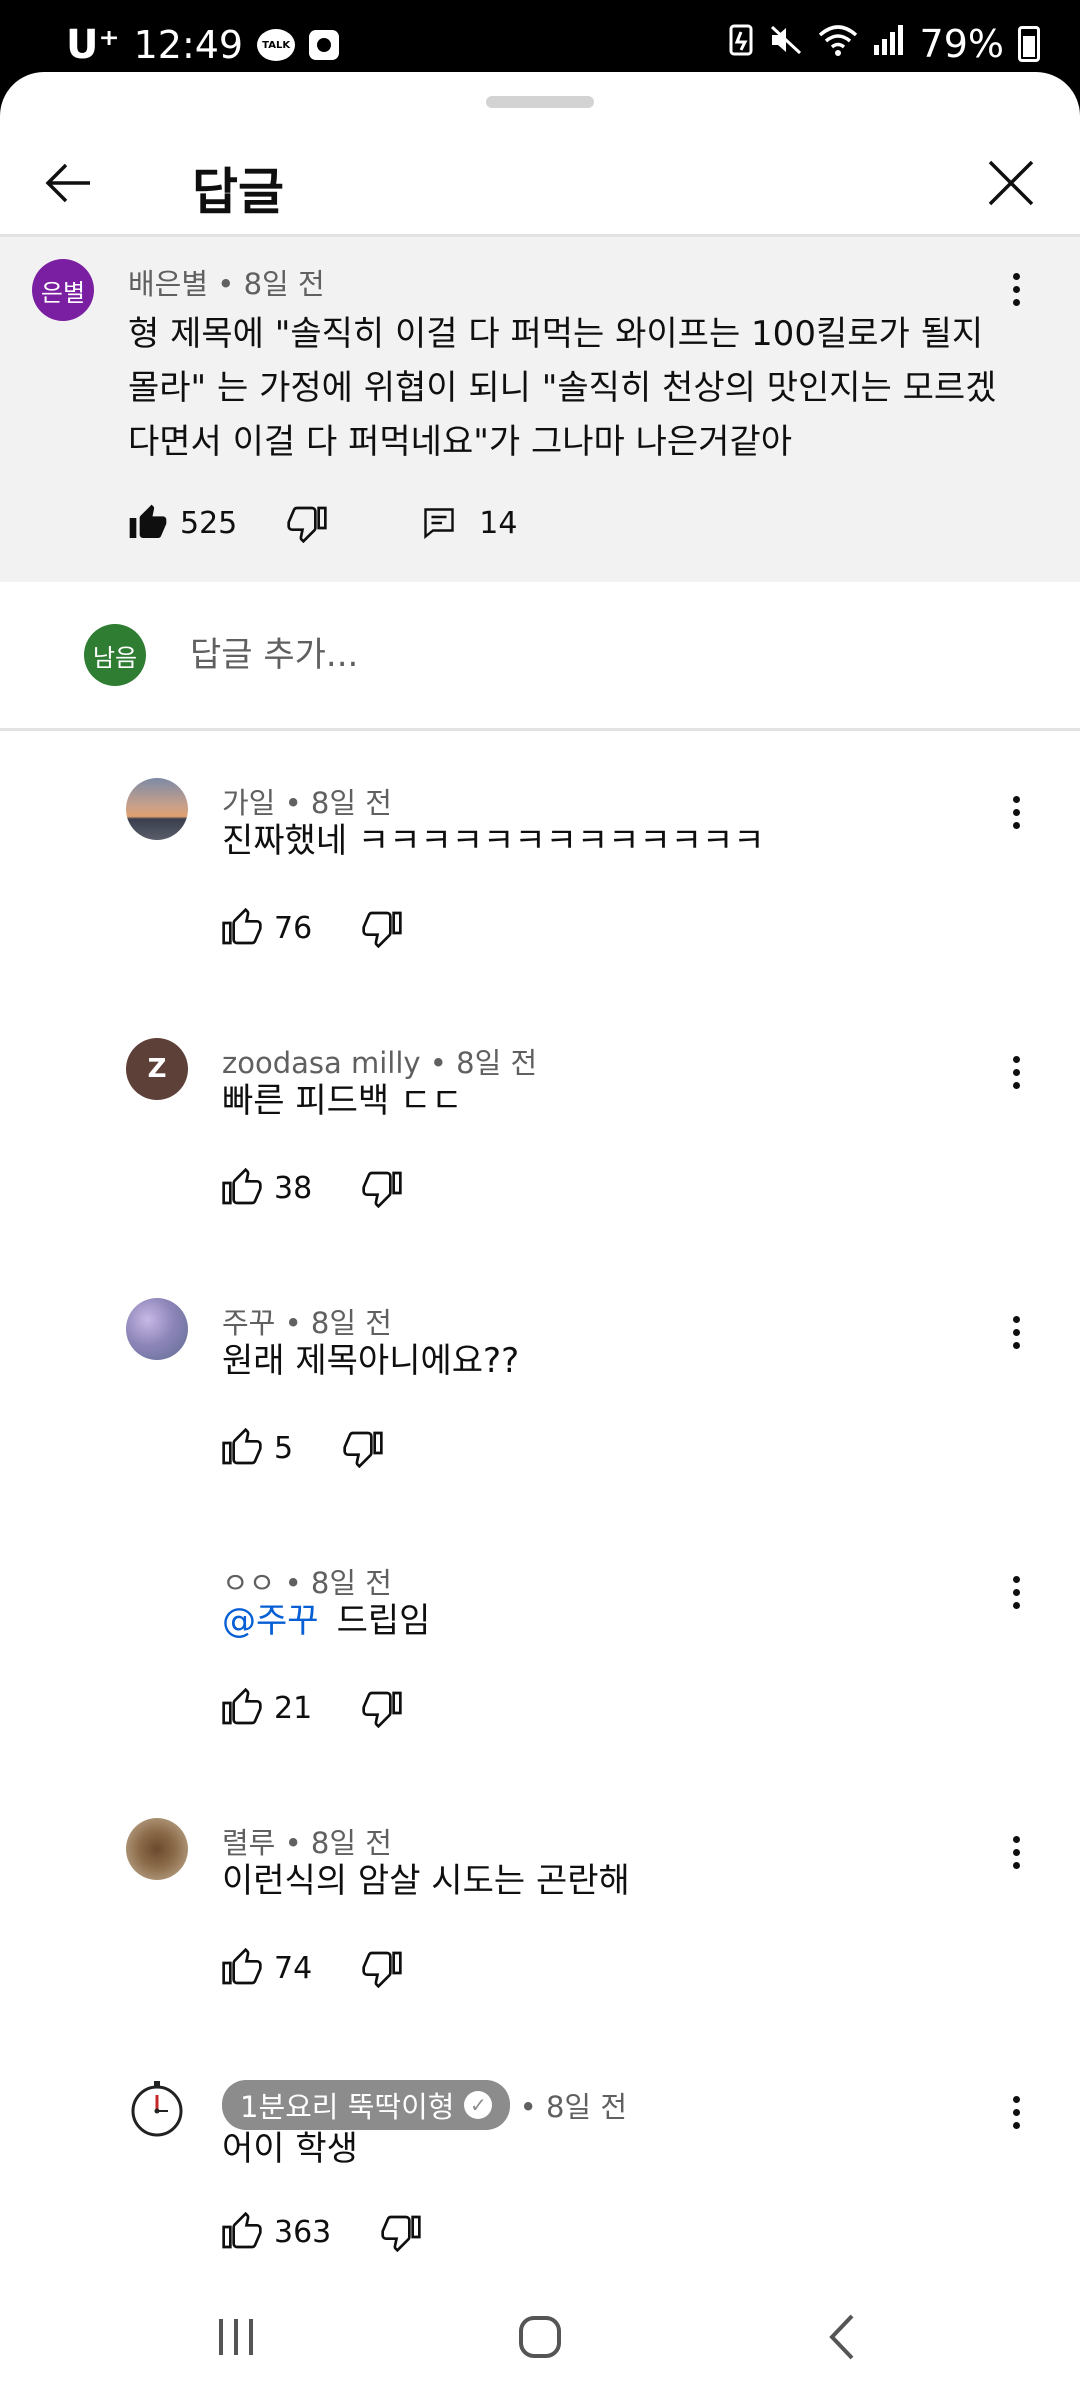 The image size is (1080, 2400). I want to click on system-nav-bar, so click(540, 2336).